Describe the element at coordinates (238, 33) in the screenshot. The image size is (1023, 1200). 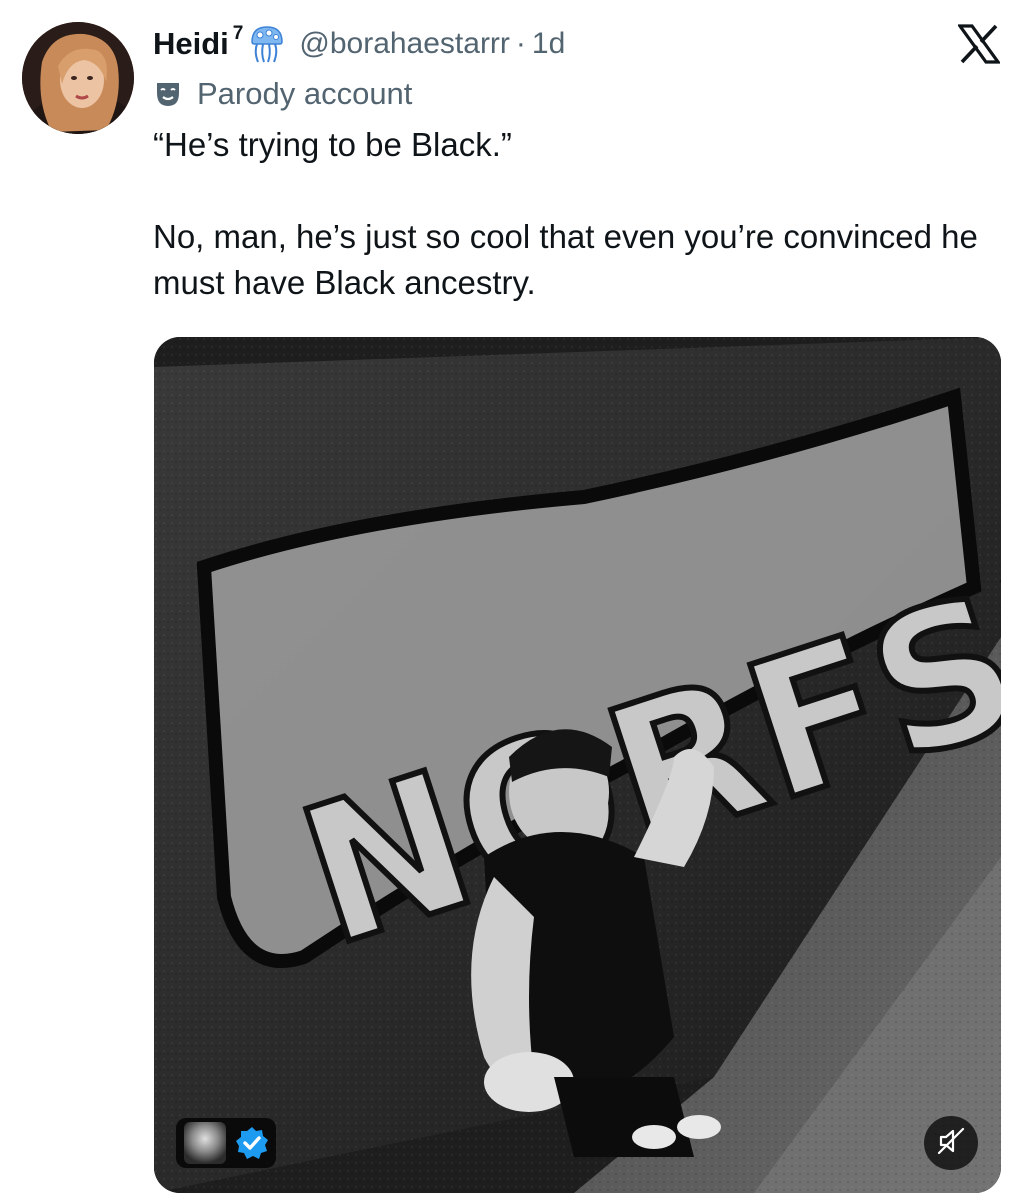
I see `author-name-superscript: 7` at that location.